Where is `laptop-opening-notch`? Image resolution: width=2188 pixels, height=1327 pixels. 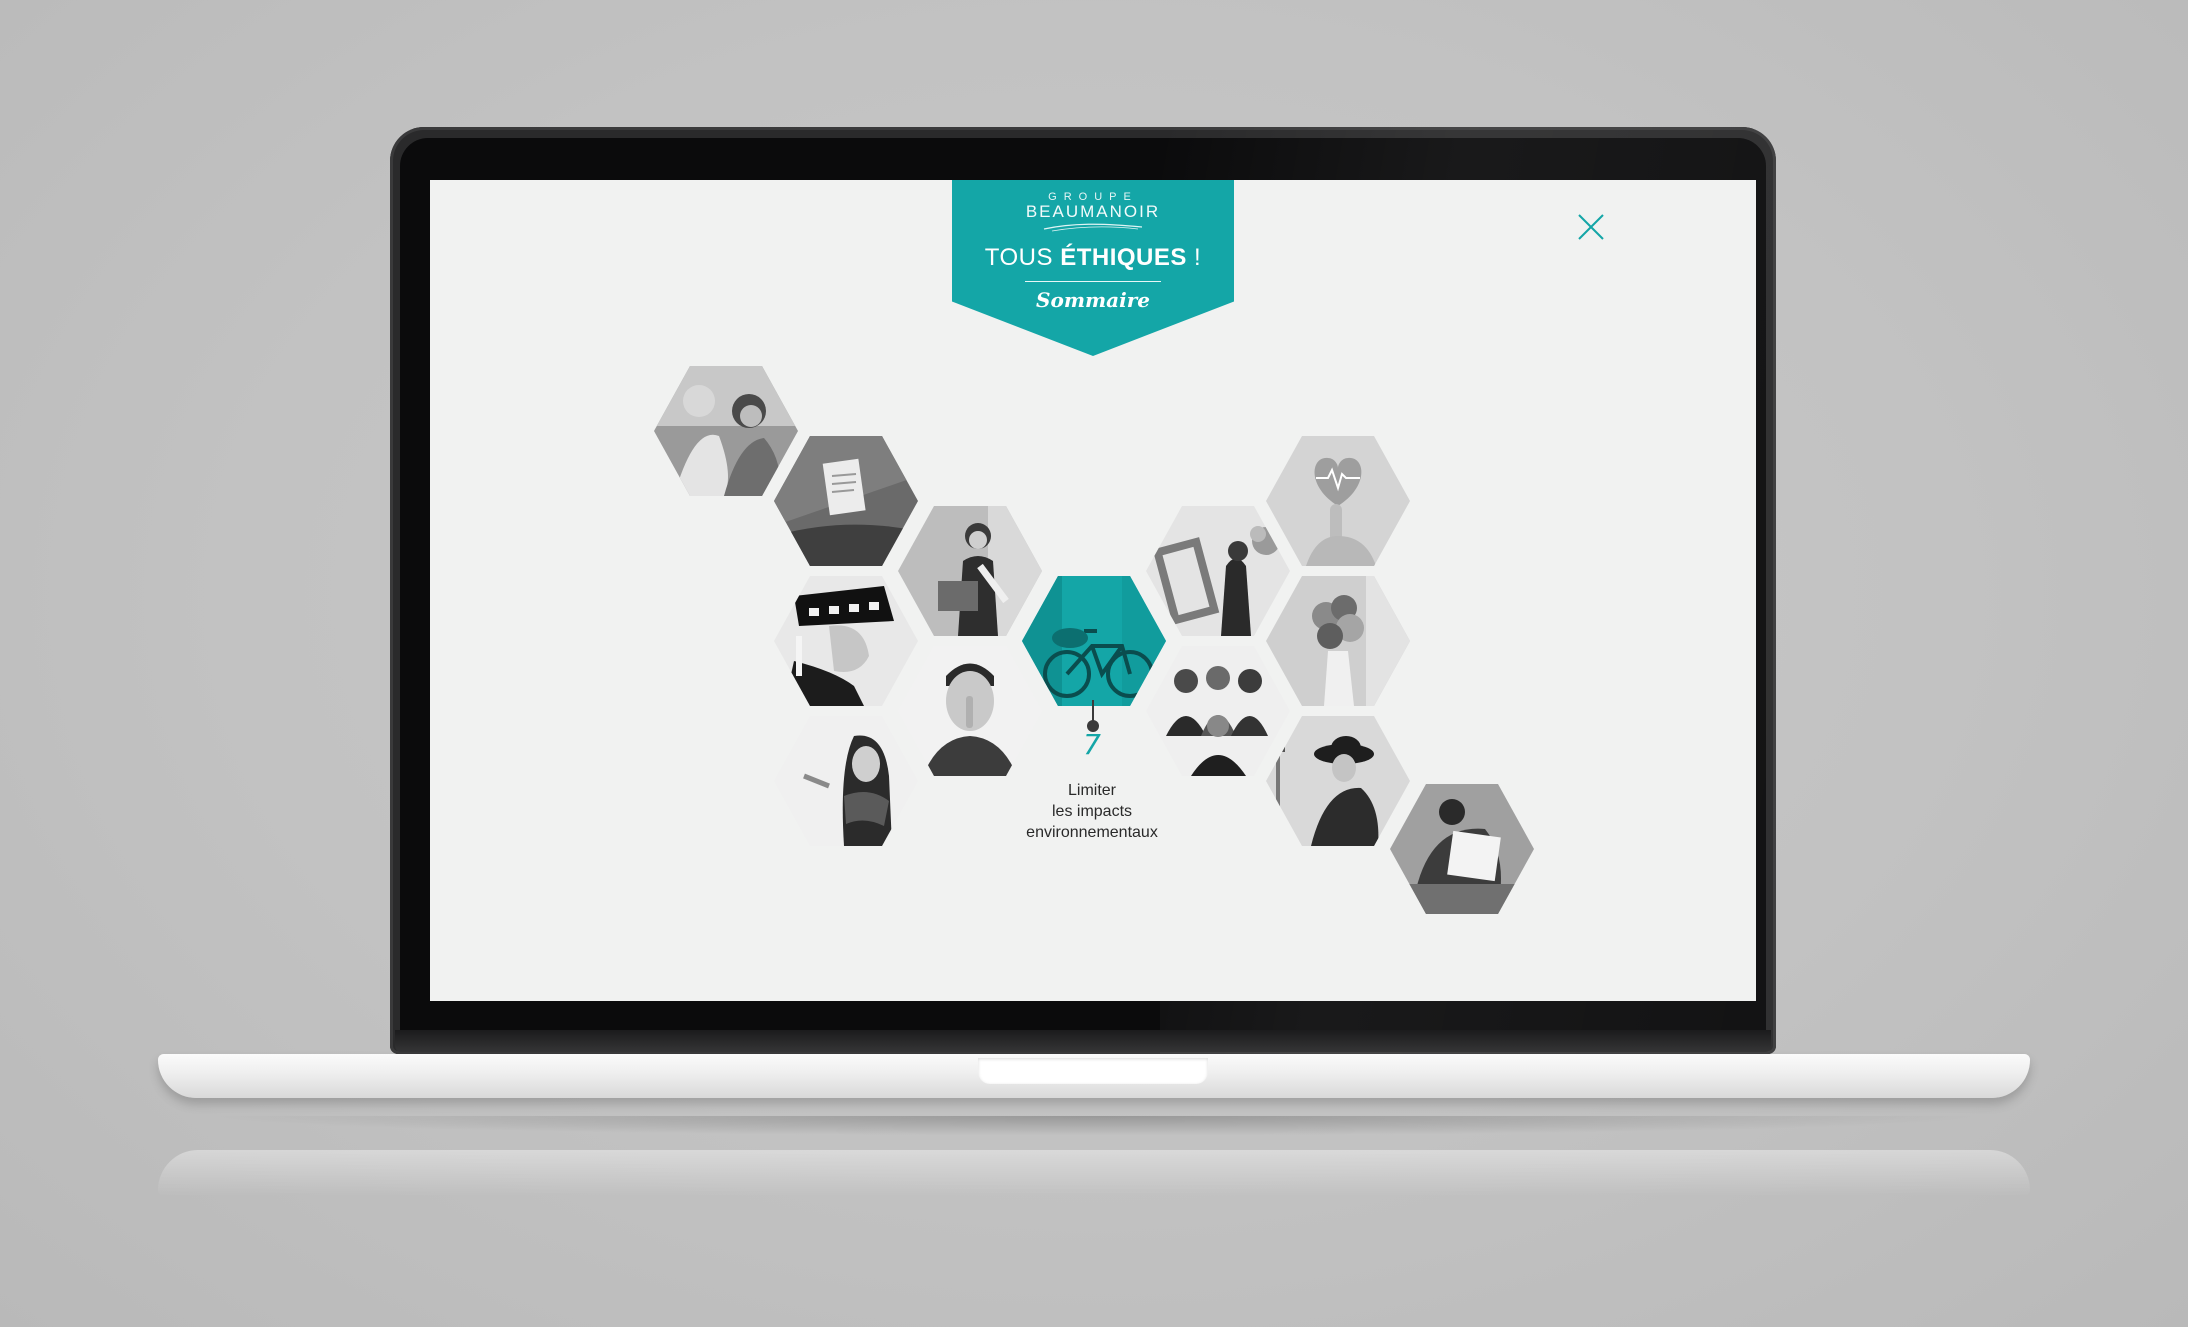 laptop-opening-notch is located at coordinates (1093, 1071).